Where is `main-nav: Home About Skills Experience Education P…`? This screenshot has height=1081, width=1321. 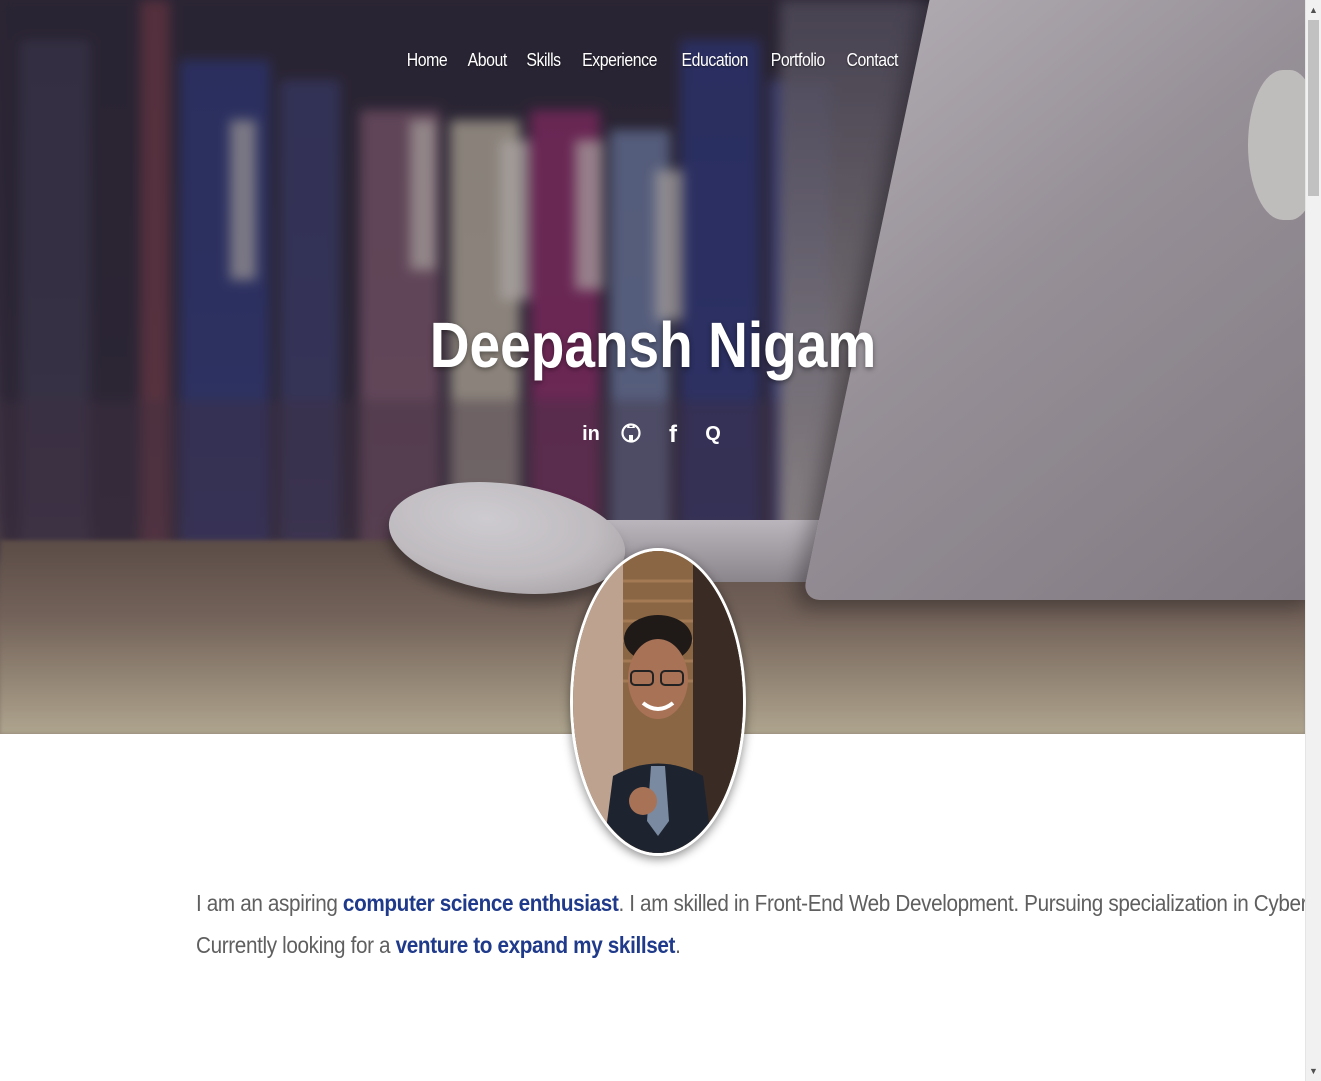 main-nav: Home About Skills Experience Education P… is located at coordinates (653, 60).